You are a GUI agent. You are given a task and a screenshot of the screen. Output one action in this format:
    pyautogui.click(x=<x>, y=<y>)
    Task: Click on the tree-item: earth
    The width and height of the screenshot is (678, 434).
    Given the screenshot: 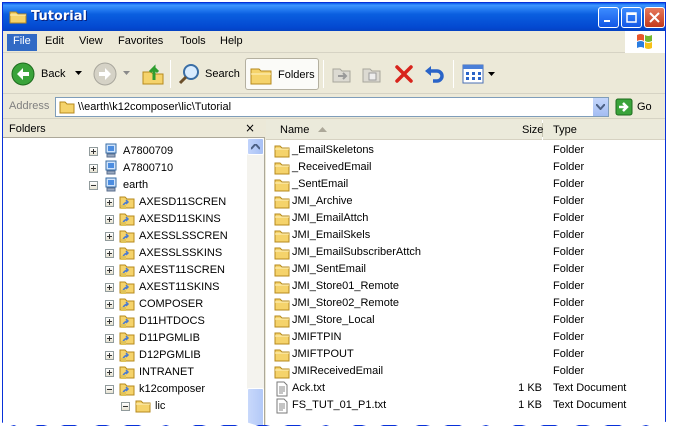 What is the action you would take?
    pyautogui.click(x=125, y=185)
    